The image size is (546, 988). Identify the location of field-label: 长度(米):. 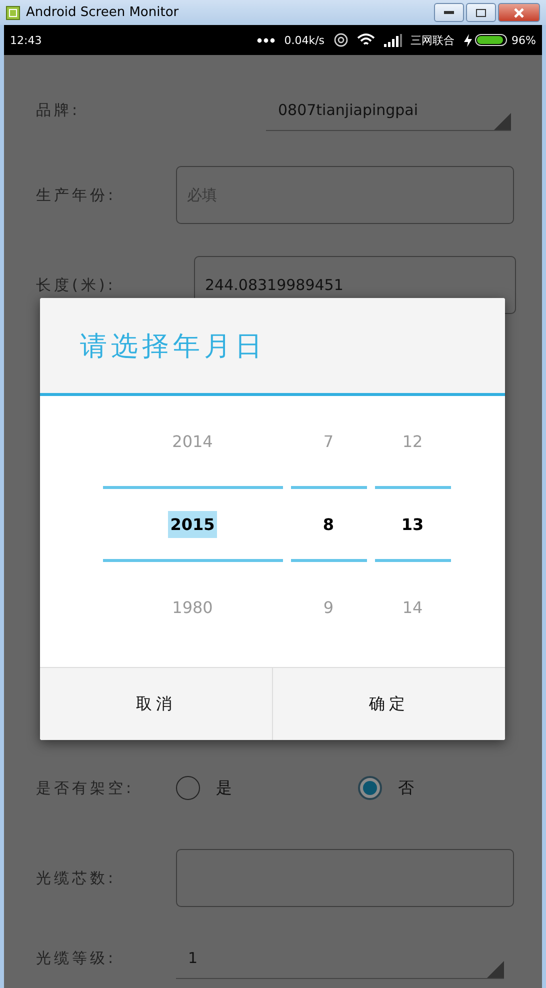
(76, 285).